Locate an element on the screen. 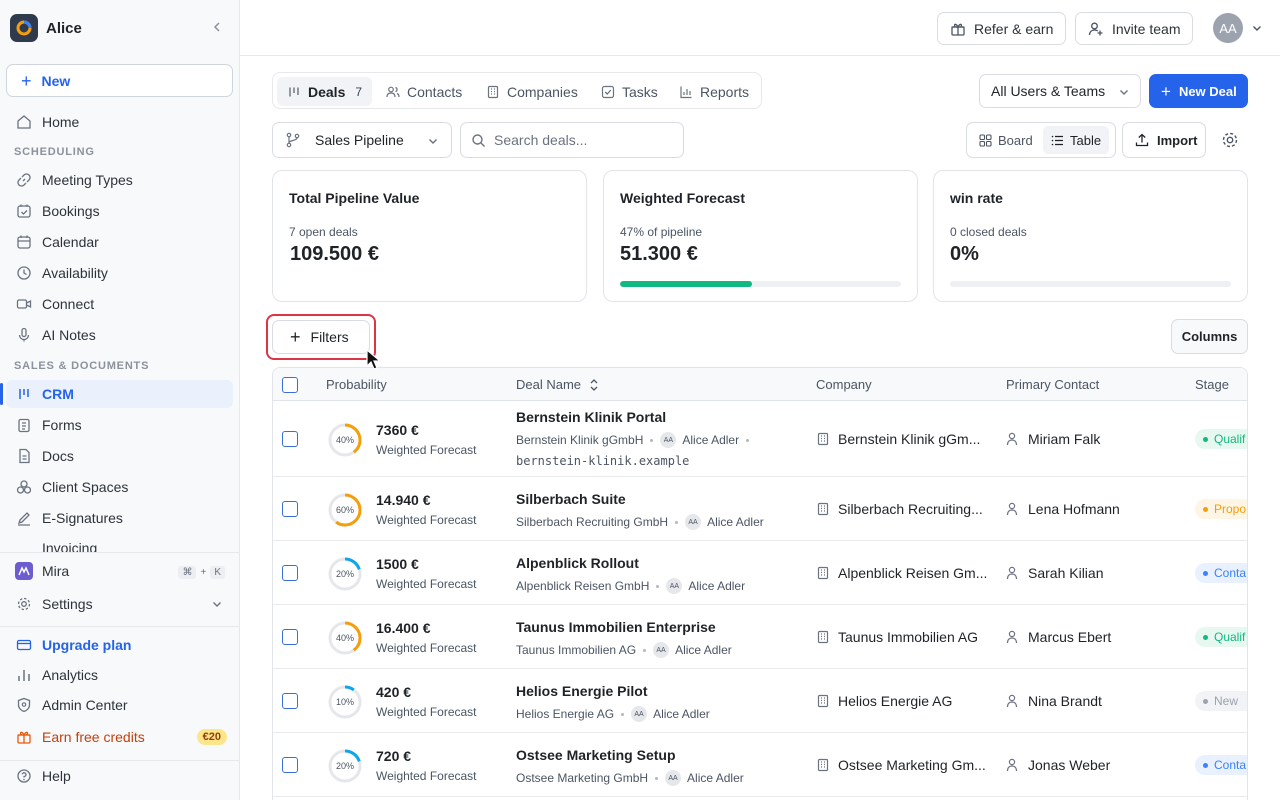 This screenshot has width=1280, height=800. search-deals is located at coordinates (572, 140).